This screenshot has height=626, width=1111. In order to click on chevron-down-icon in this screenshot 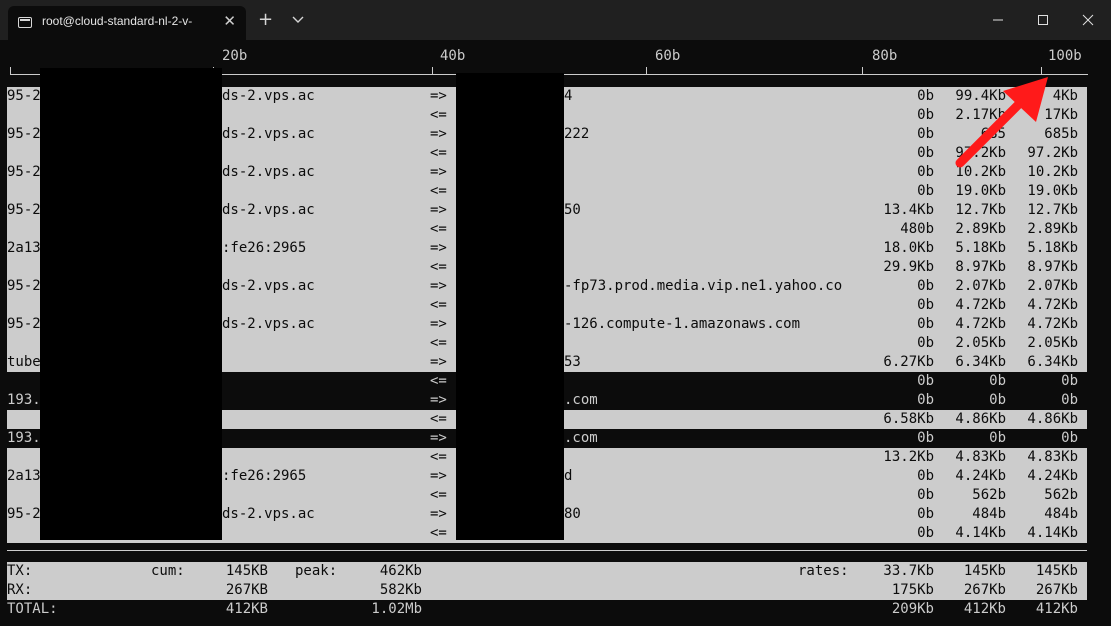, I will do `click(298, 19)`.